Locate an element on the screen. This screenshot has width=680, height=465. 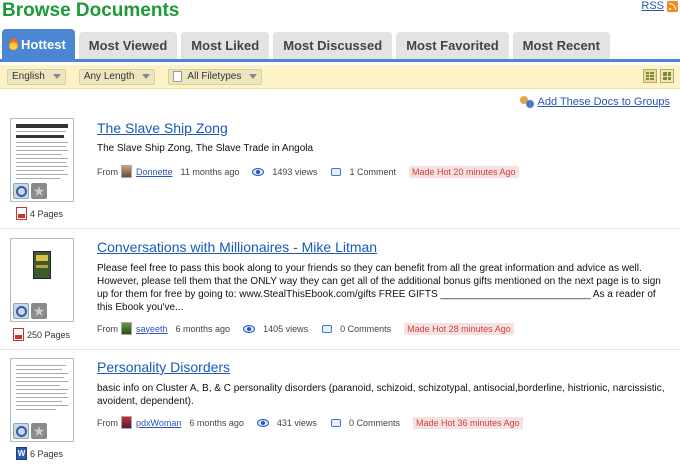
tab-hottest: Hottest is located at coordinates (38, 44).